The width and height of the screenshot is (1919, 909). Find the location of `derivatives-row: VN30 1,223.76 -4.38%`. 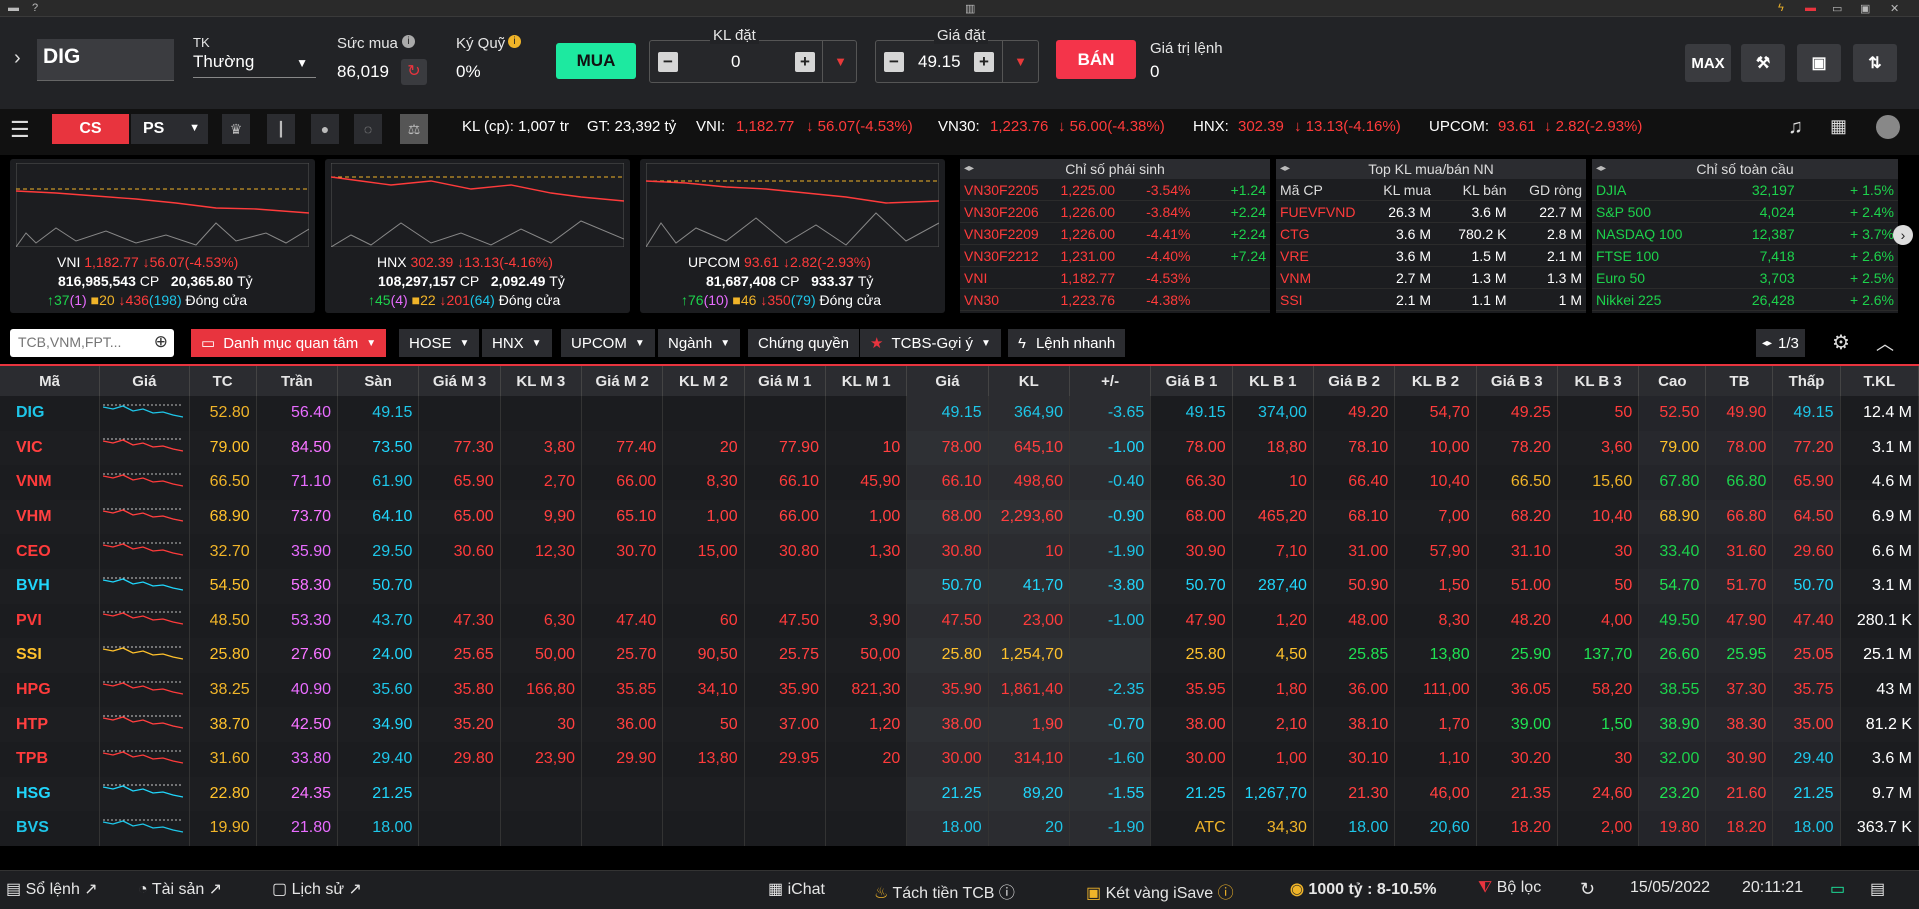

derivatives-row: VN30 1,223.76 -4.38% is located at coordinates (1115, 300).